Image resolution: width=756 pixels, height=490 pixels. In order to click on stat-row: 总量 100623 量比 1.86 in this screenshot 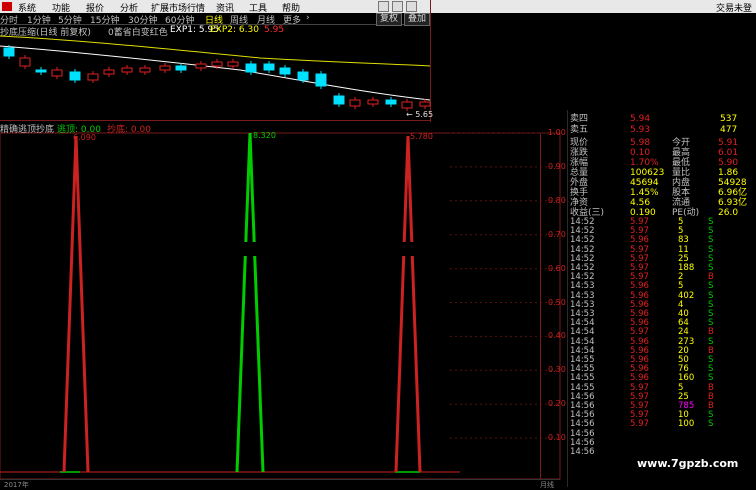, I will do `click(662, 173)`.